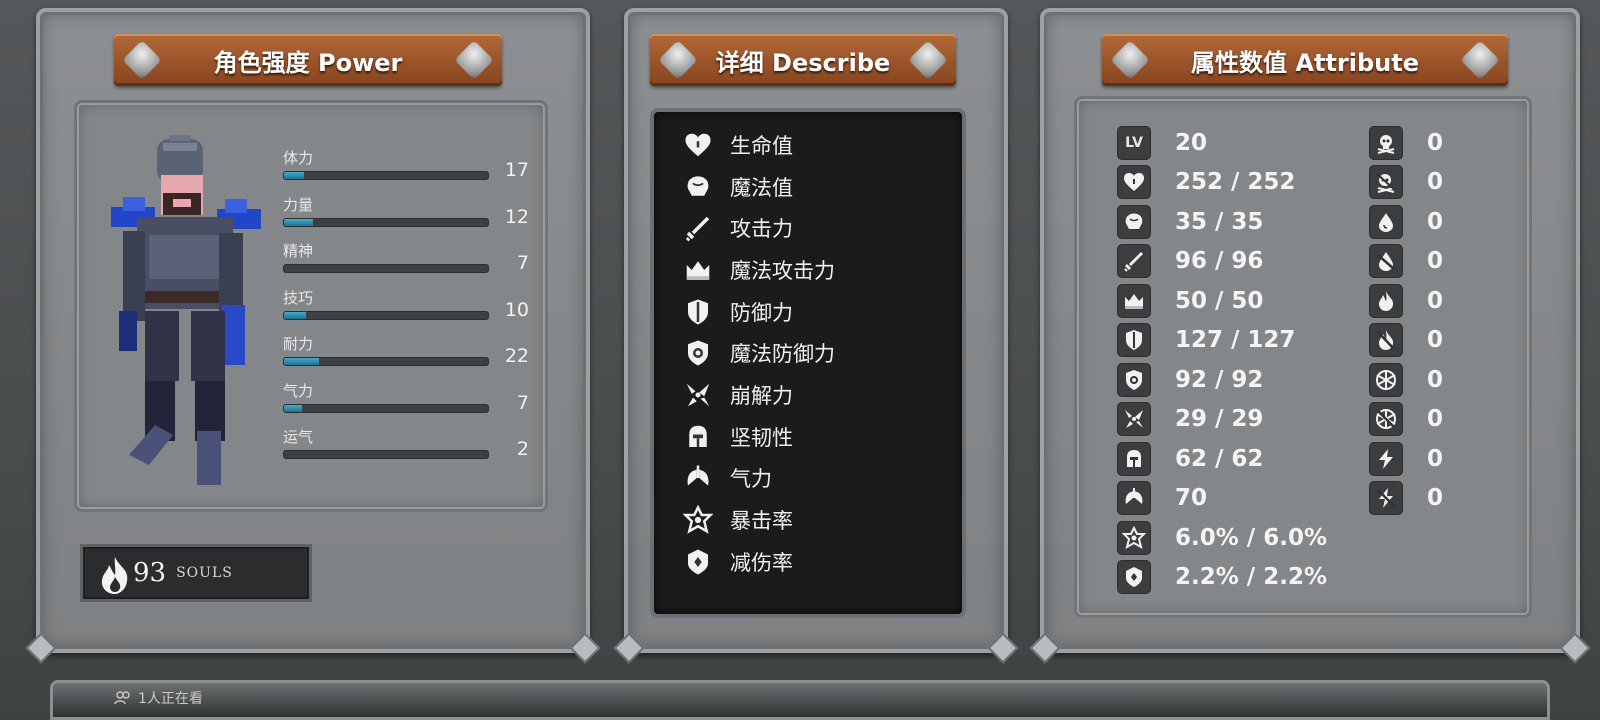  Describe the element at coordinates (803, 62) in the screenshot. I see `describe-title: 详细 Describe` at that location.